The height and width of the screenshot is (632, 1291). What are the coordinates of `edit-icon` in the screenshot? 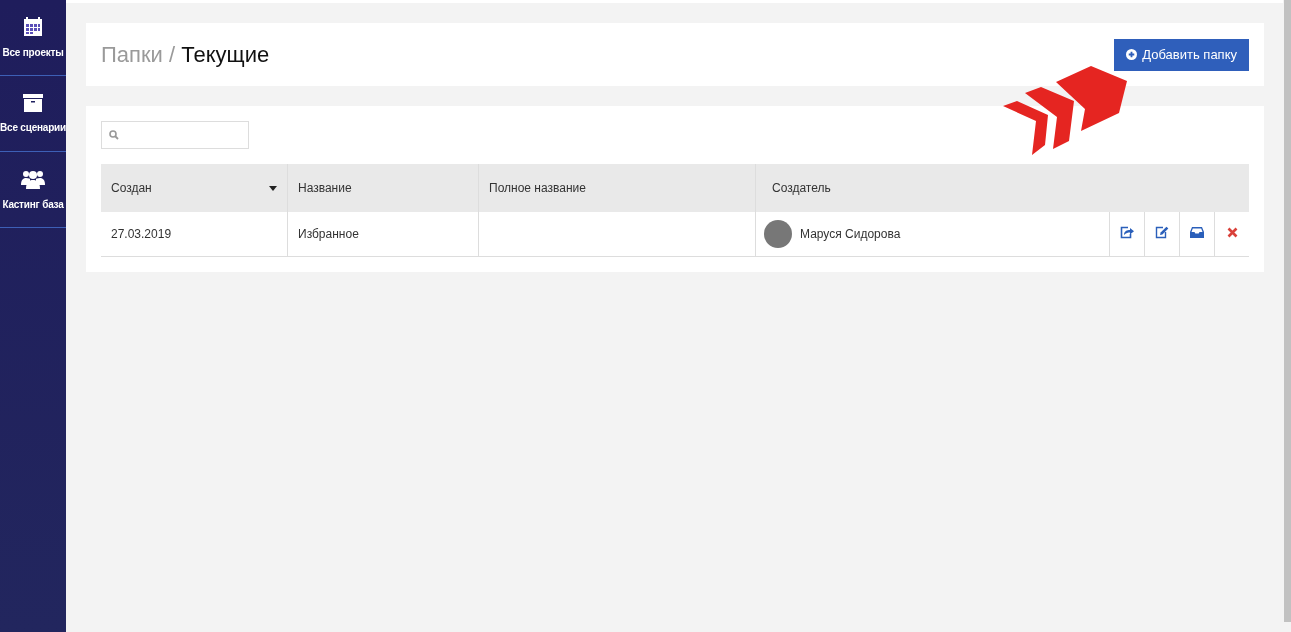 It's located at (1162, 232).